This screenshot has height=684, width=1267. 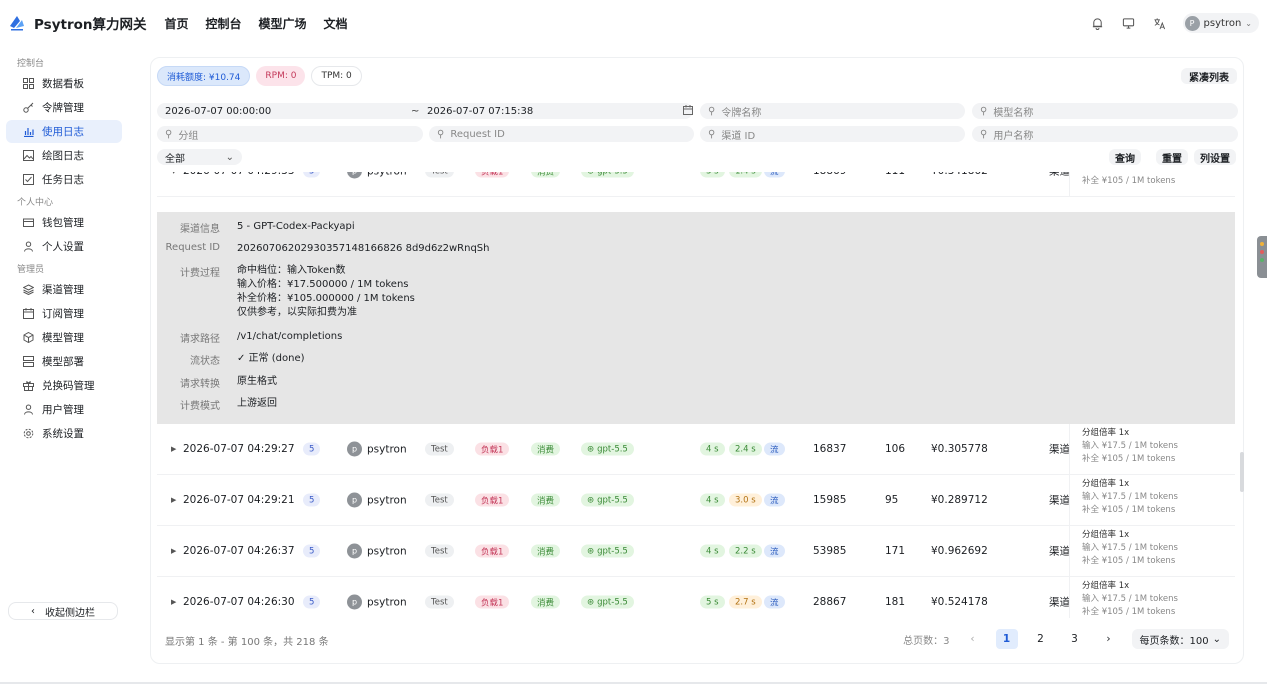 What do you see at coordinates (1129, 181) in the screenshot?
I see `completion-price: 补全 ¥105 / 1M tokens` at bounding box center [1129, 181].